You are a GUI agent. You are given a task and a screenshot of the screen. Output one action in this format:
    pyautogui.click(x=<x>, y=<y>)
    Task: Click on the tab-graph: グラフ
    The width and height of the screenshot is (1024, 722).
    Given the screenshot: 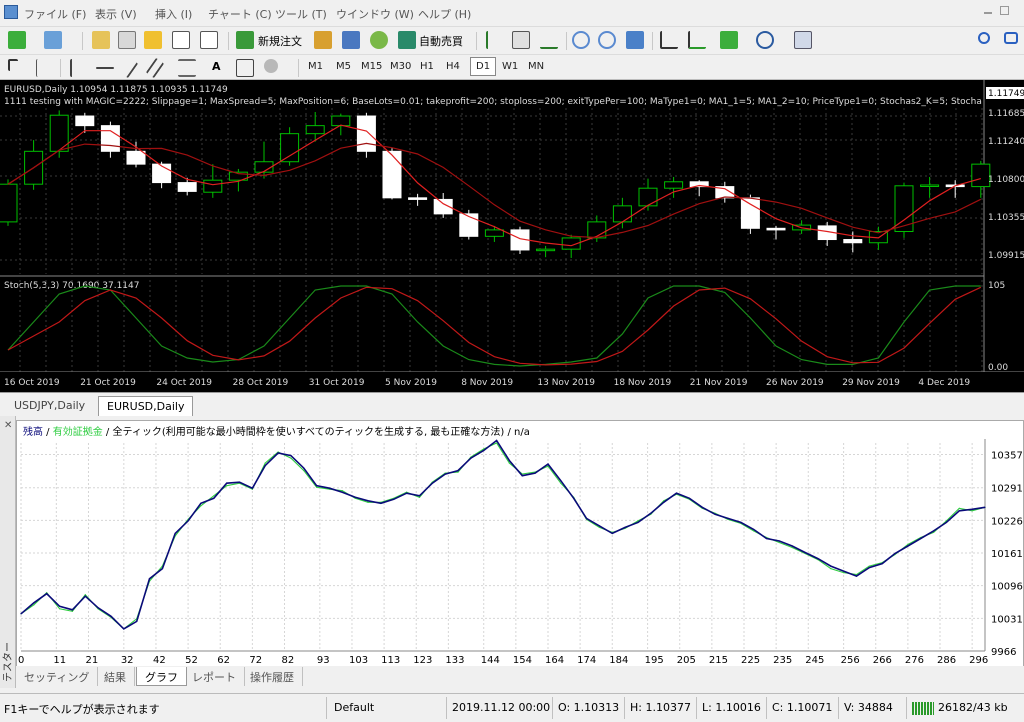 What is the action you would take?
    pyautogui.click(x=161, y=676)
    